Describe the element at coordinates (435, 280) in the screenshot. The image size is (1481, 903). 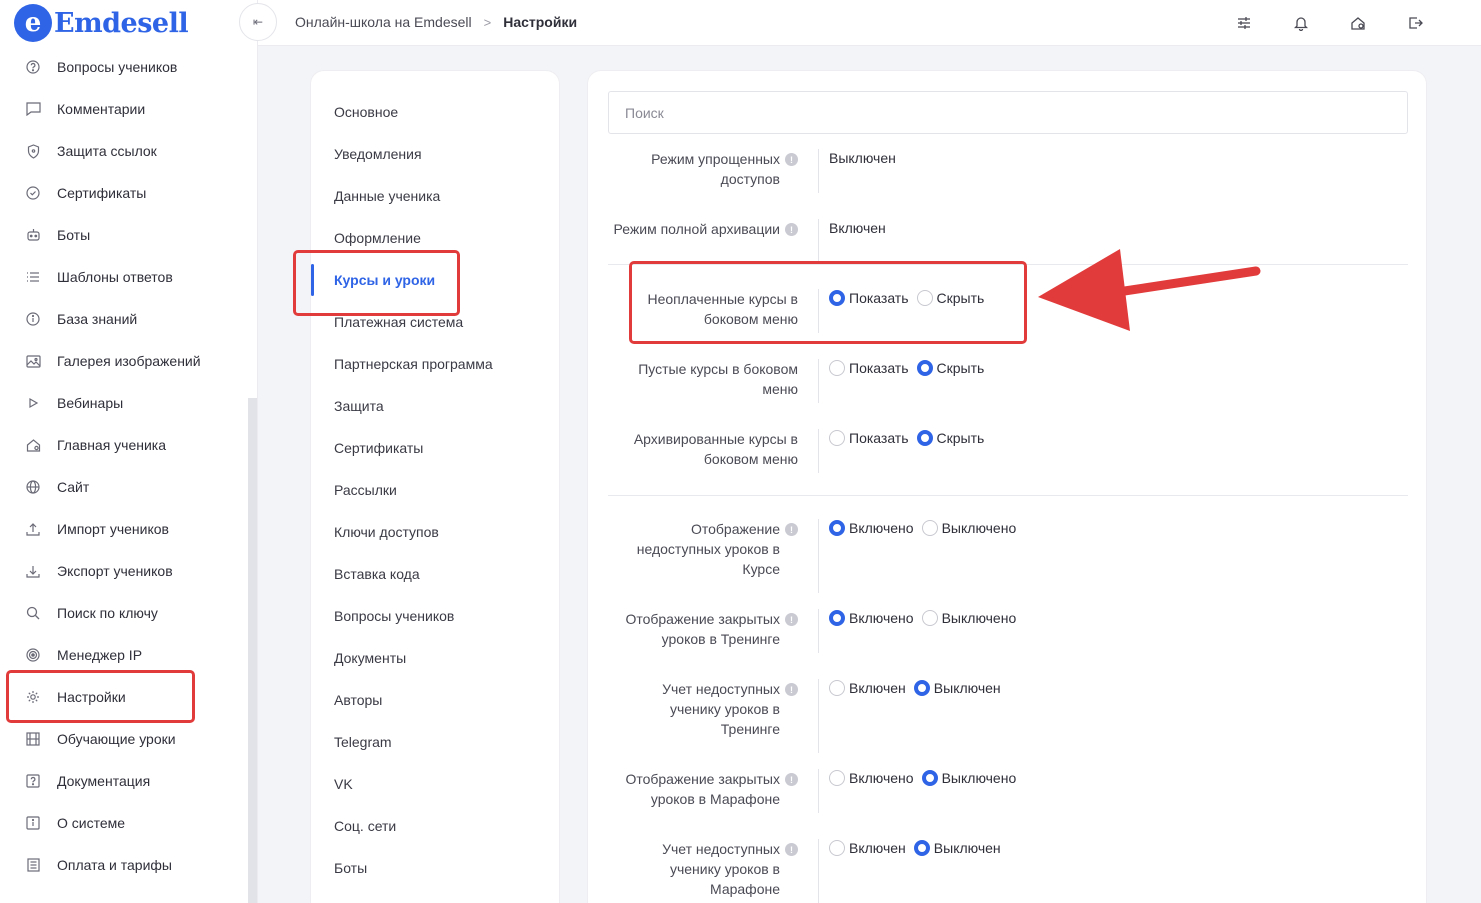
I see `settings-menu-item-4: Курсы и уроки` at that location.